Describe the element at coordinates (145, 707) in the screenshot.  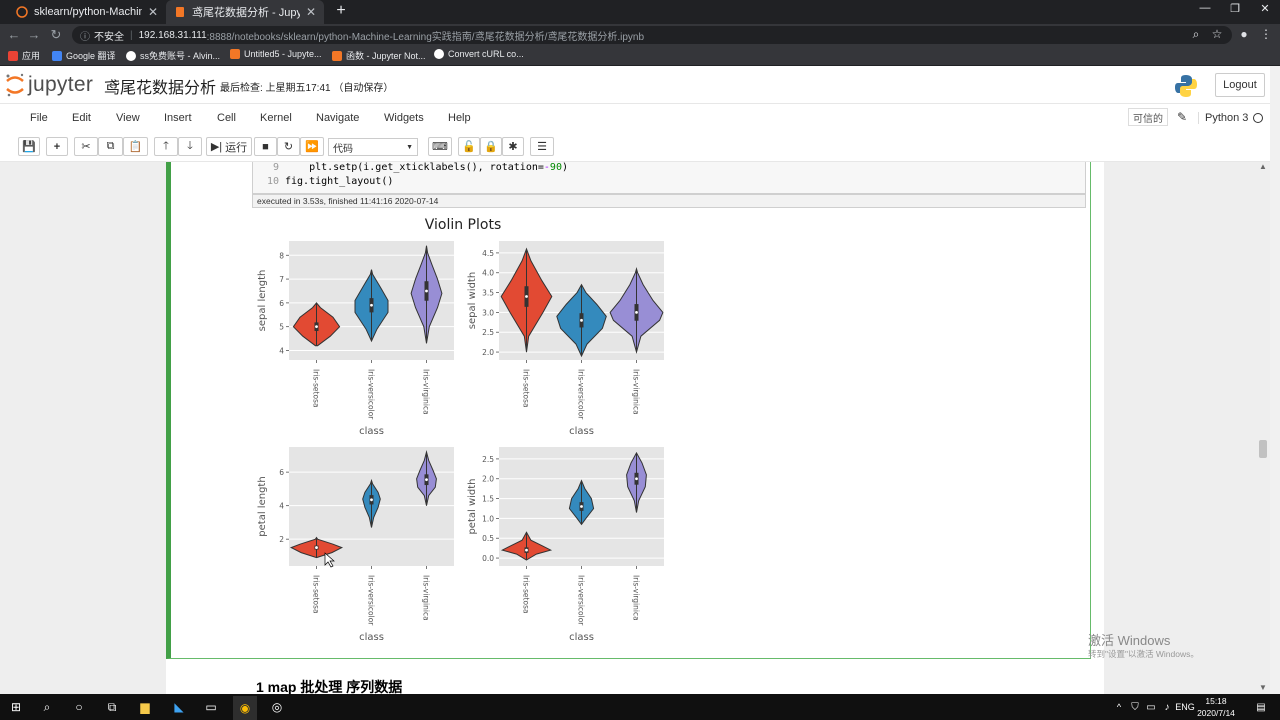
I see `file-explorer-icon: ▆` at that location.